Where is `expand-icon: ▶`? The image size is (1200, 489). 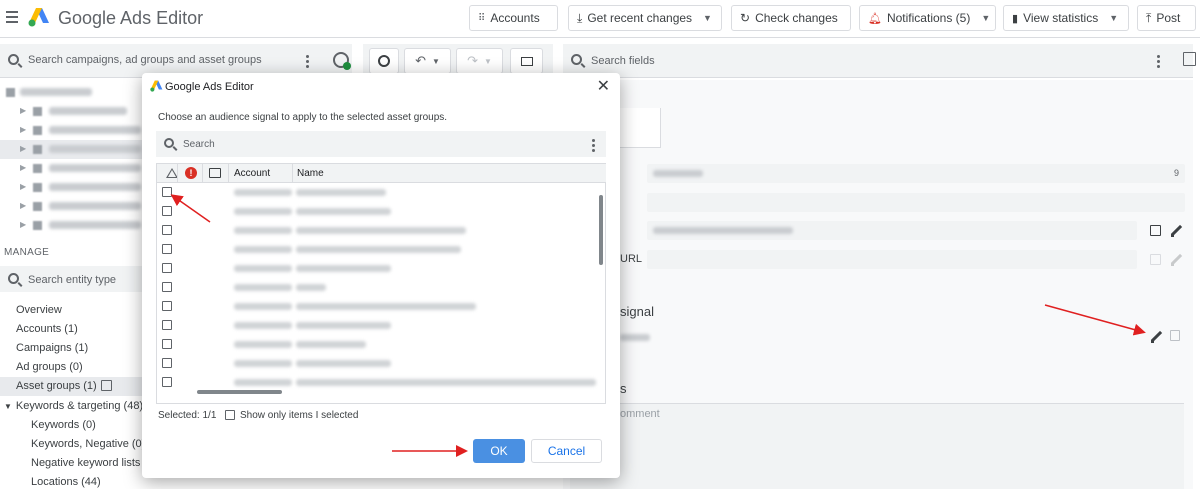 expand-icon: ▶ is located at coordinates (23, 110).